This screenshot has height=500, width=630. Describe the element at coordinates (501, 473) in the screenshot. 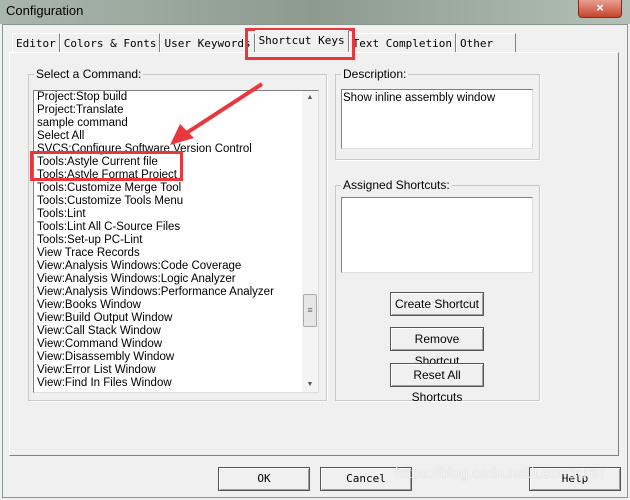

I see `watermark: https://blog.csdn.net/LeonSUST` at that location.